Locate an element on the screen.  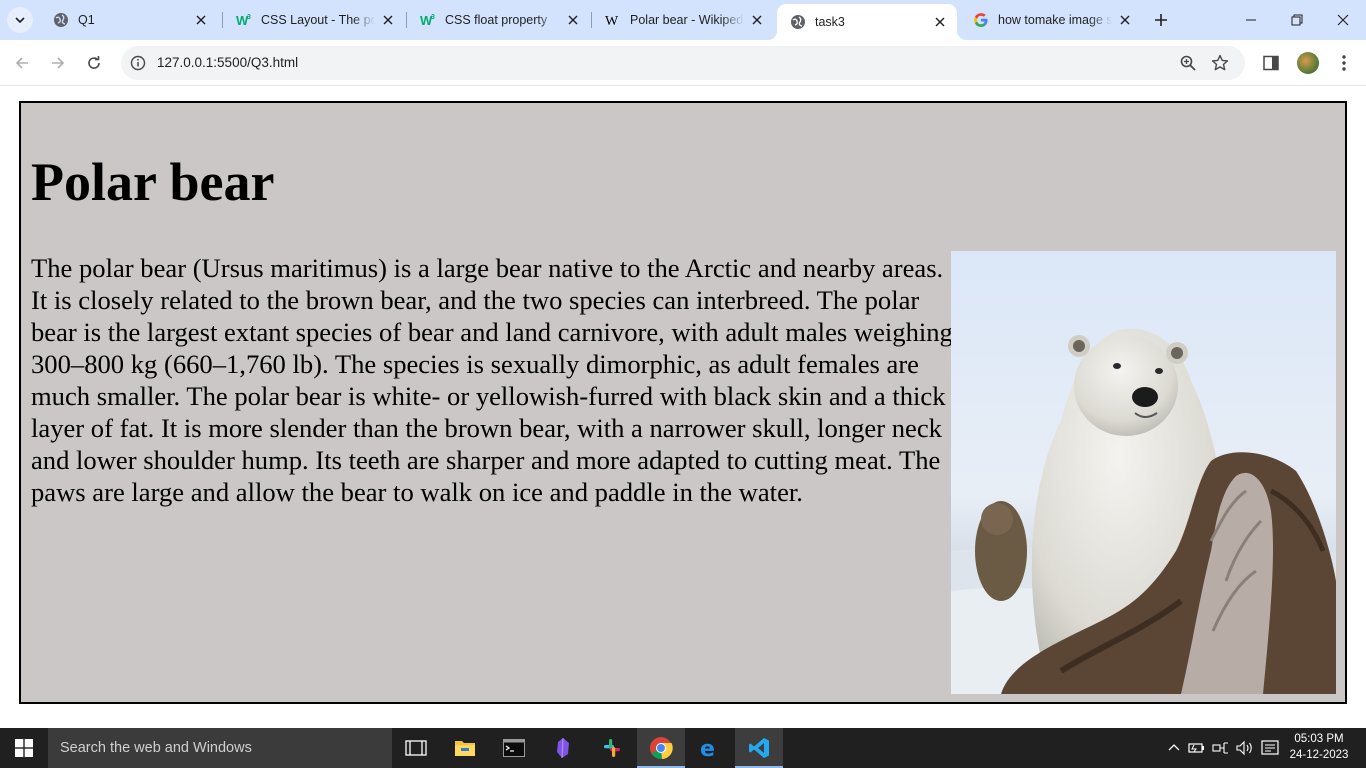
folder-icon is located at coordinates (465, 748).